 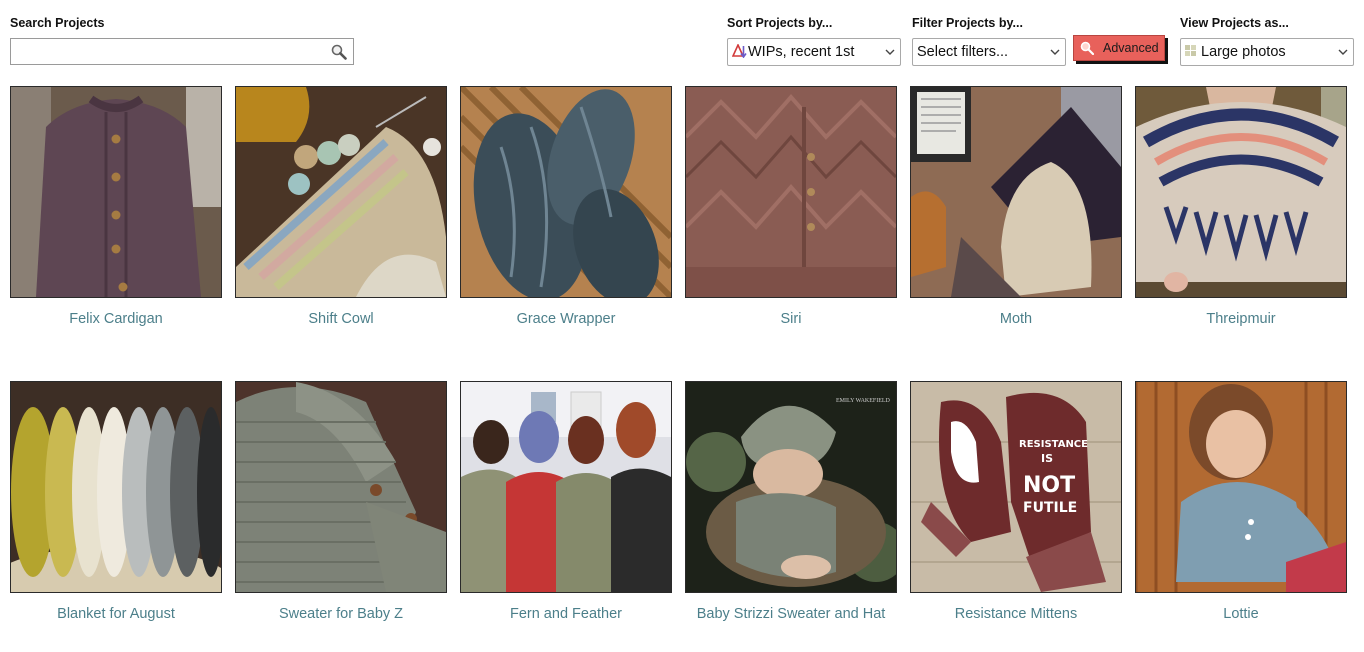 What do you see at coordinates (739, 51) in the screenshot?
I see `sort-order-icon` at bounding box center [739, 51].